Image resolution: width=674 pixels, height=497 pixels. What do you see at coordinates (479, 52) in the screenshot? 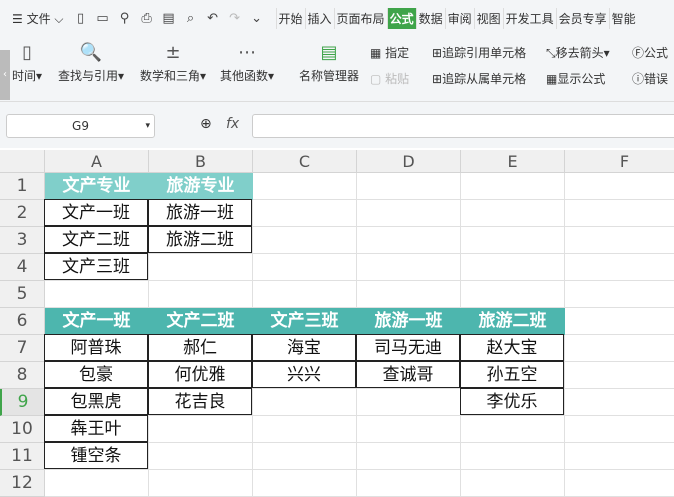
I see `trace-precedents-button: ⊞追踪引用单元格` at bounding box center [479, 52].